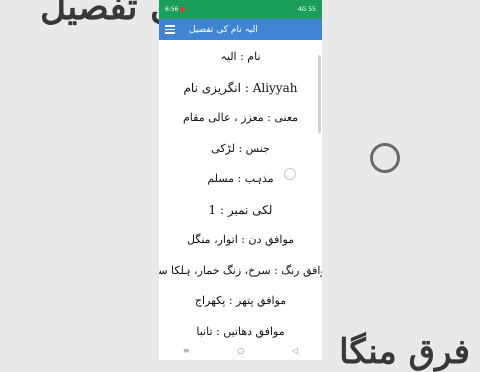  Describe the element at coordinates (240, 300) in the screenshot. I see `detail-lucky-stone: موافق پتھر : پکھراج` at that location.